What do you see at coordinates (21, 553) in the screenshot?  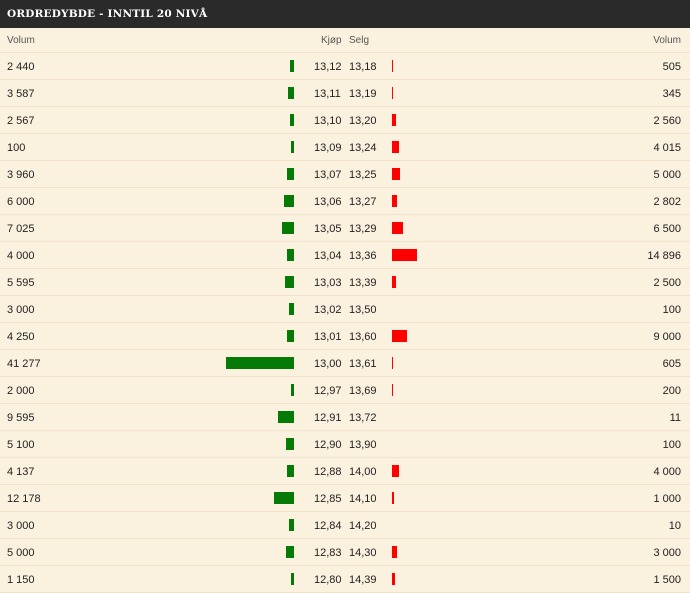 I see `buy-volume: 5 000` at bounding box center [21, 553].